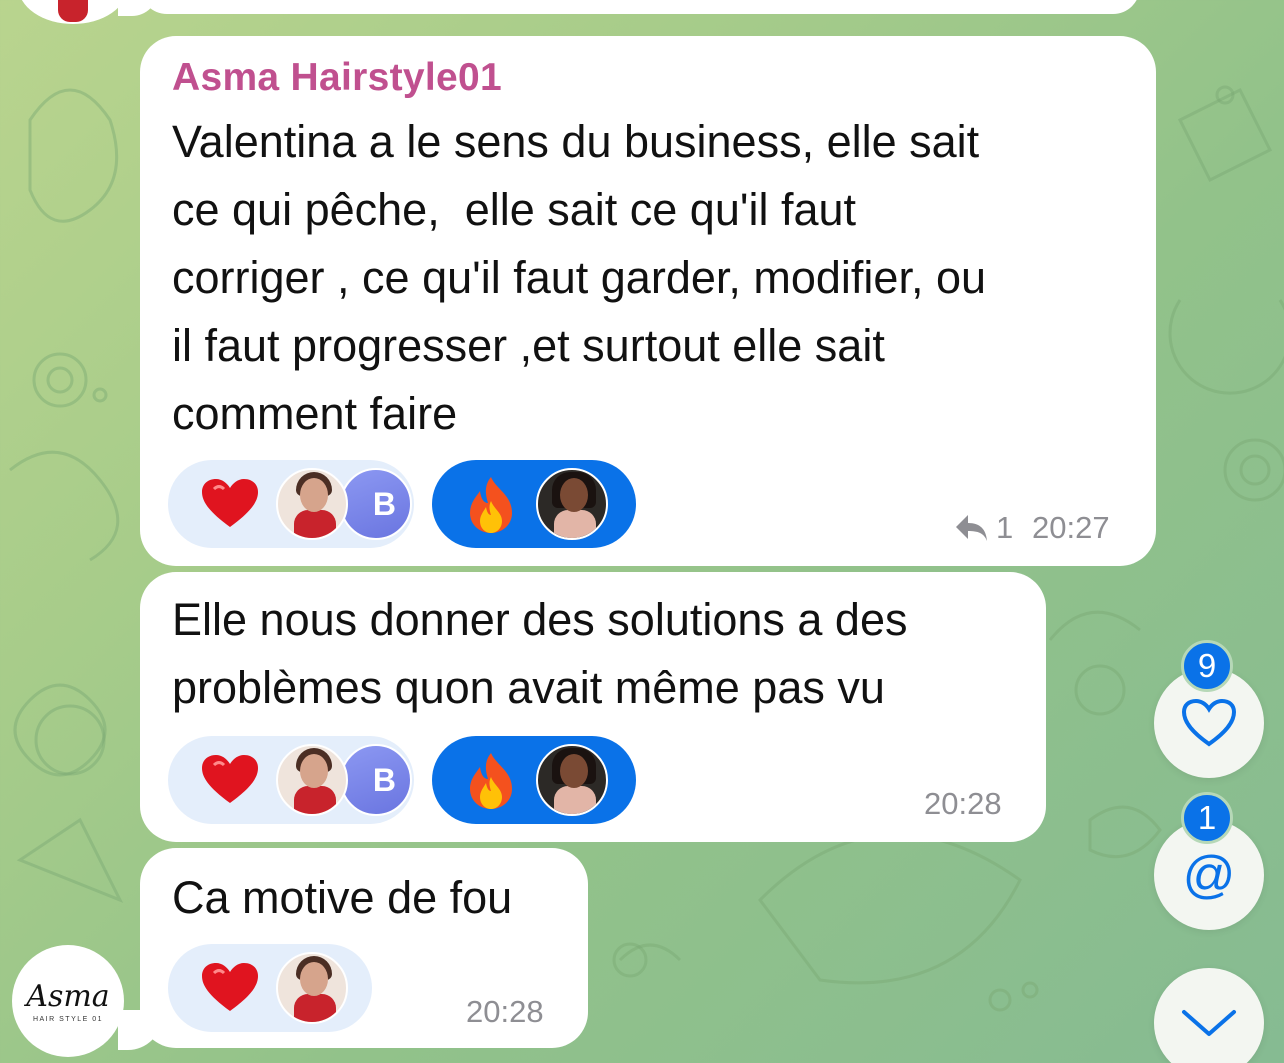 This screenshot has height=1063, width=1284. What do you see at coordinates (364, 948) in the screenshot?
I see `message-bubble: Ca motive de fou 20:28` at bounding box center [364, 948].